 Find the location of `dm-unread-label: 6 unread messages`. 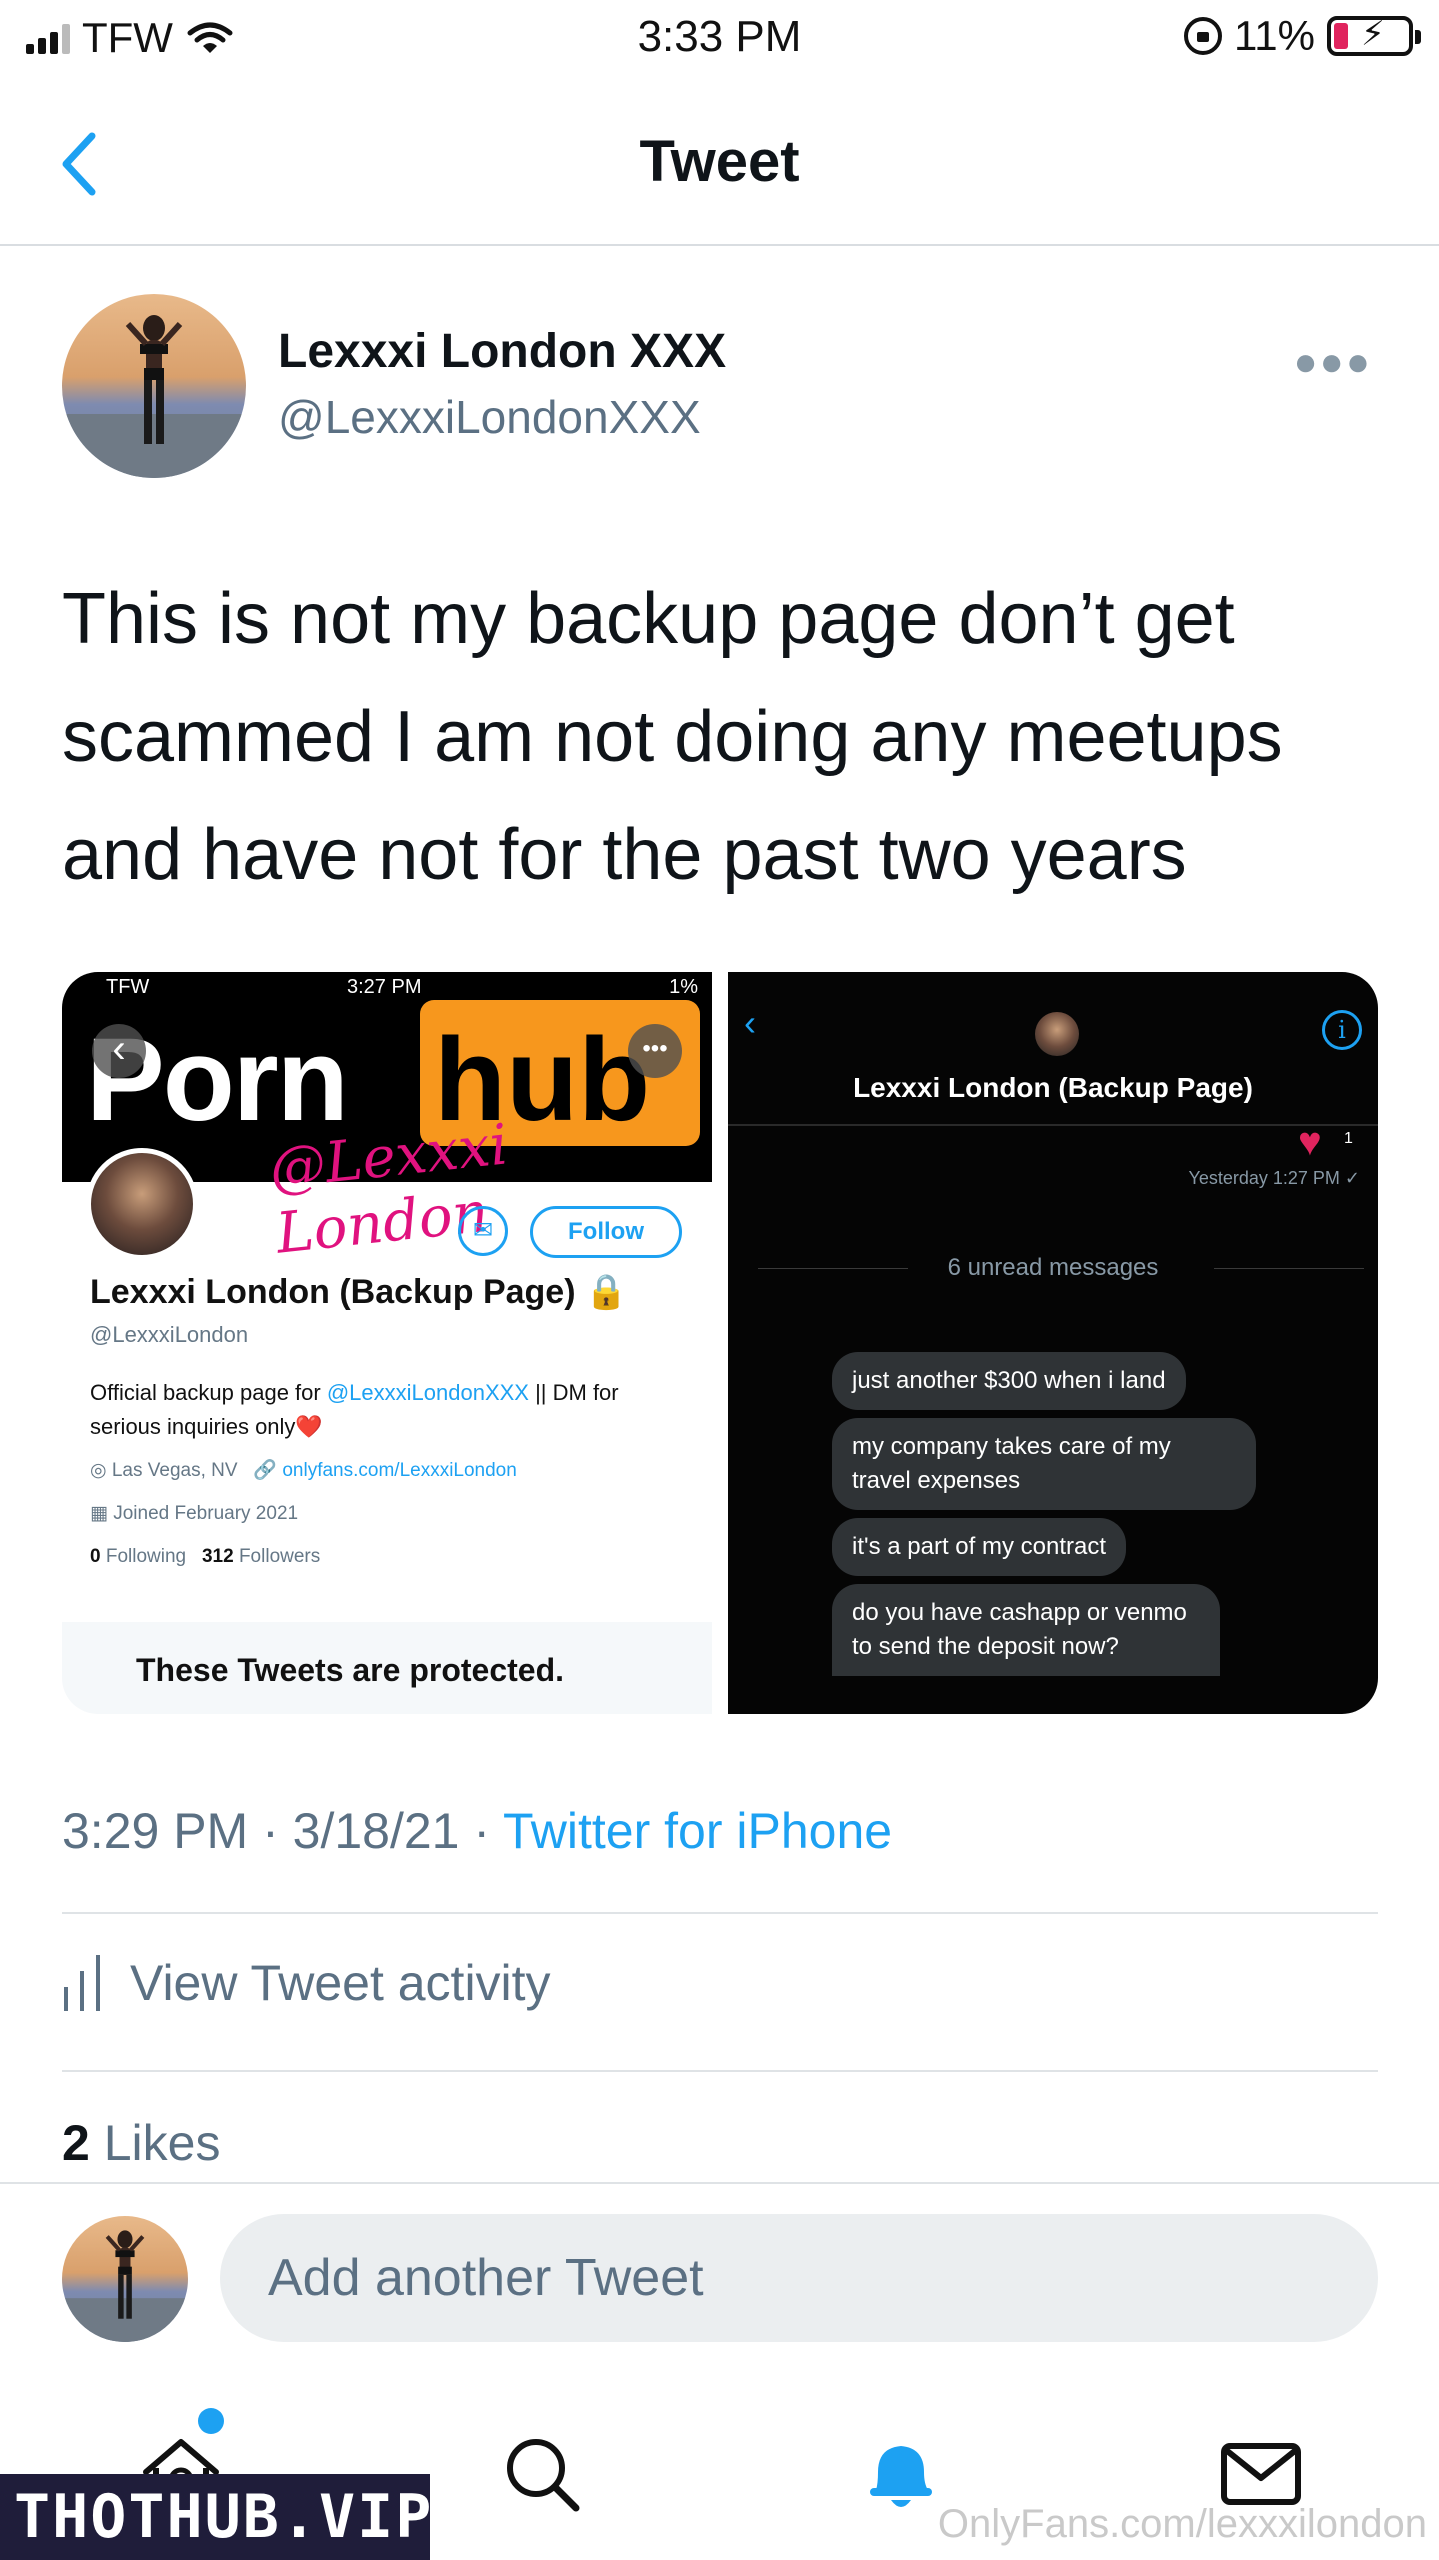

dm-unread-label: 6 unread messages is located at coordinates (1053, 1267).